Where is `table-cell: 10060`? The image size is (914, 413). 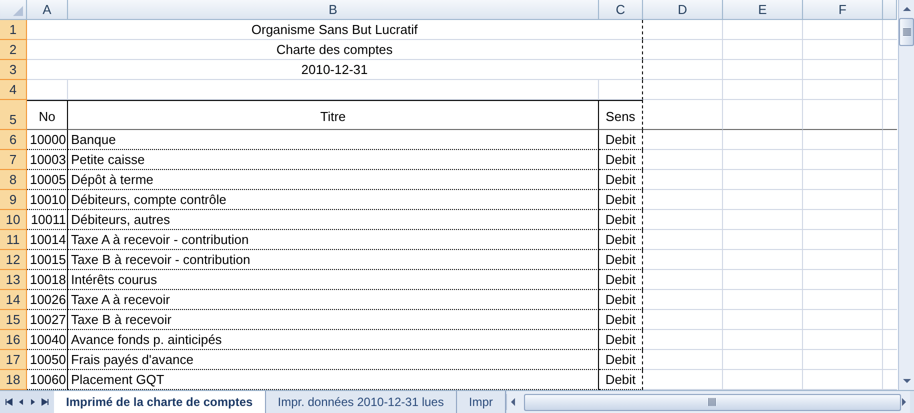 table-cell: 10060 is located at coordinates (48, 379).